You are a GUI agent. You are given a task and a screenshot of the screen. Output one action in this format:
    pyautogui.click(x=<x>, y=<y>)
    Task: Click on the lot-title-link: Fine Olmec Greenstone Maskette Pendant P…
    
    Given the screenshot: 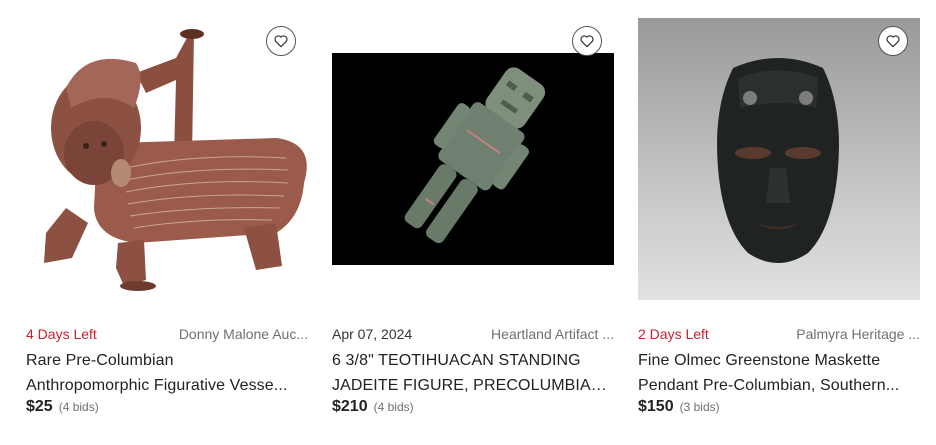 What is the action you would take?
    pyautogui.click(x=779, y=373)
    